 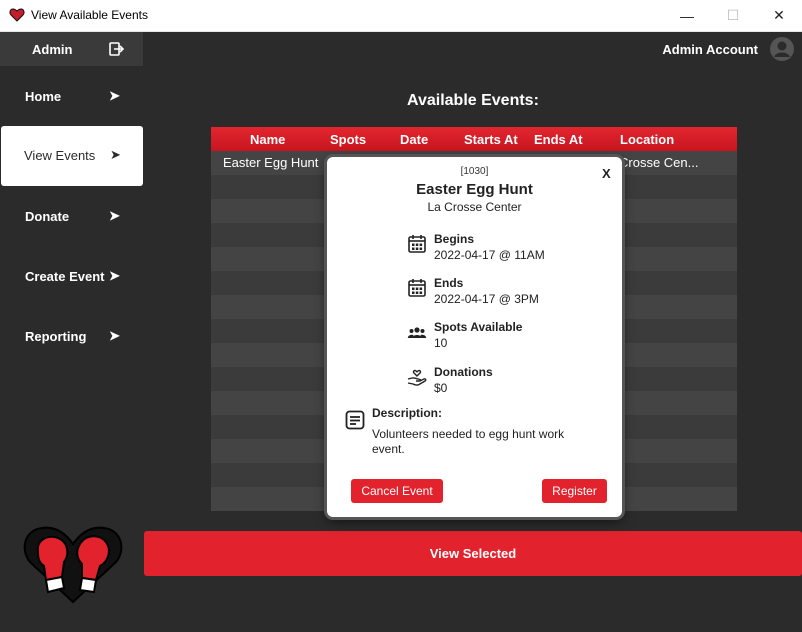 What do you see at coordinates (417, 332) in the screenshot?
I see `people-group-icon` at bounding box center [417, 332].